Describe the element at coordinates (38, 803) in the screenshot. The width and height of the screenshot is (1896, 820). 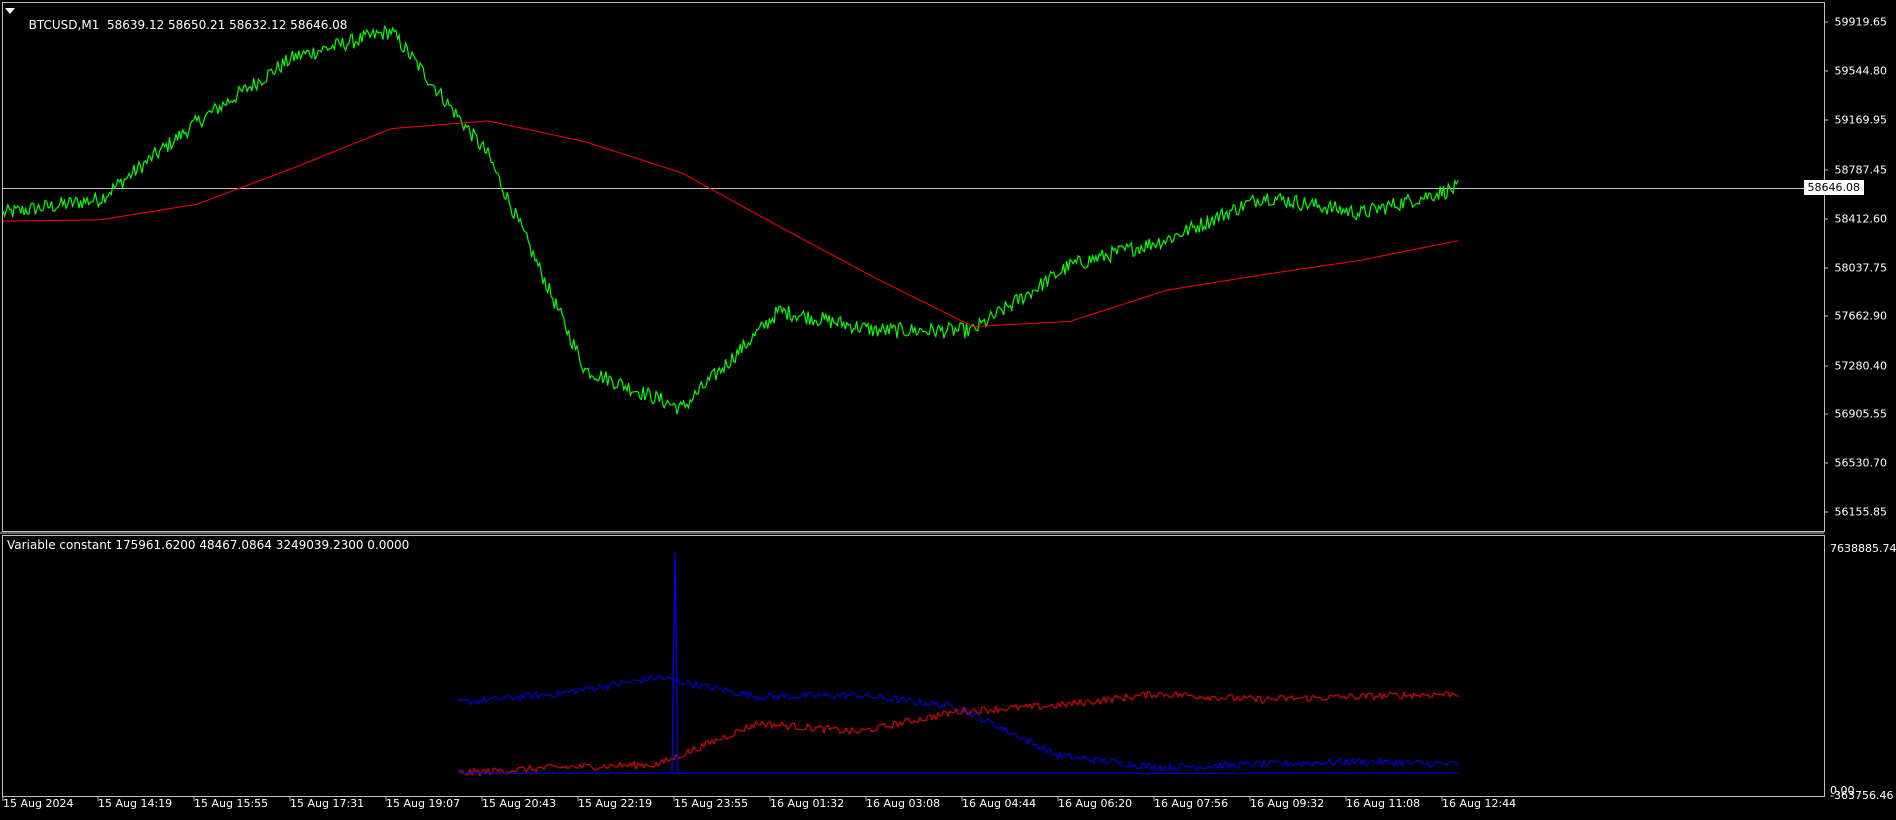
I see `time-tick-label: 15 Aug 2024` at that location.